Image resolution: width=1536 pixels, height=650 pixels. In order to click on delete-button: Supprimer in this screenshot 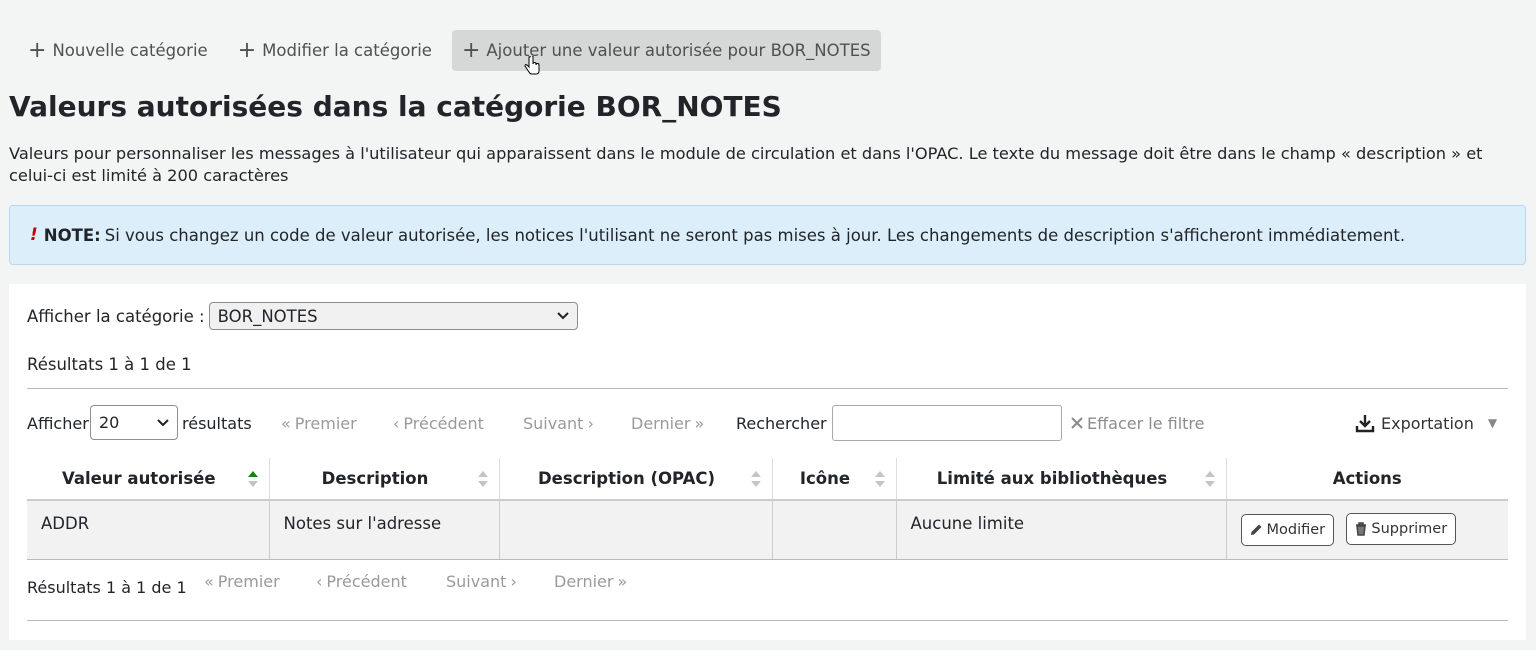, I will do `click(1401, 529)`.